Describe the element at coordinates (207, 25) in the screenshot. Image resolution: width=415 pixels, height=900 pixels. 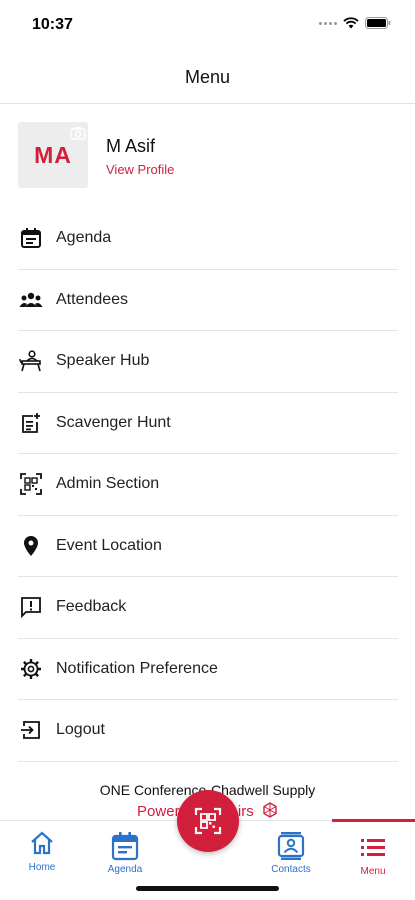
I see `status-bar: 10:37` at that location.